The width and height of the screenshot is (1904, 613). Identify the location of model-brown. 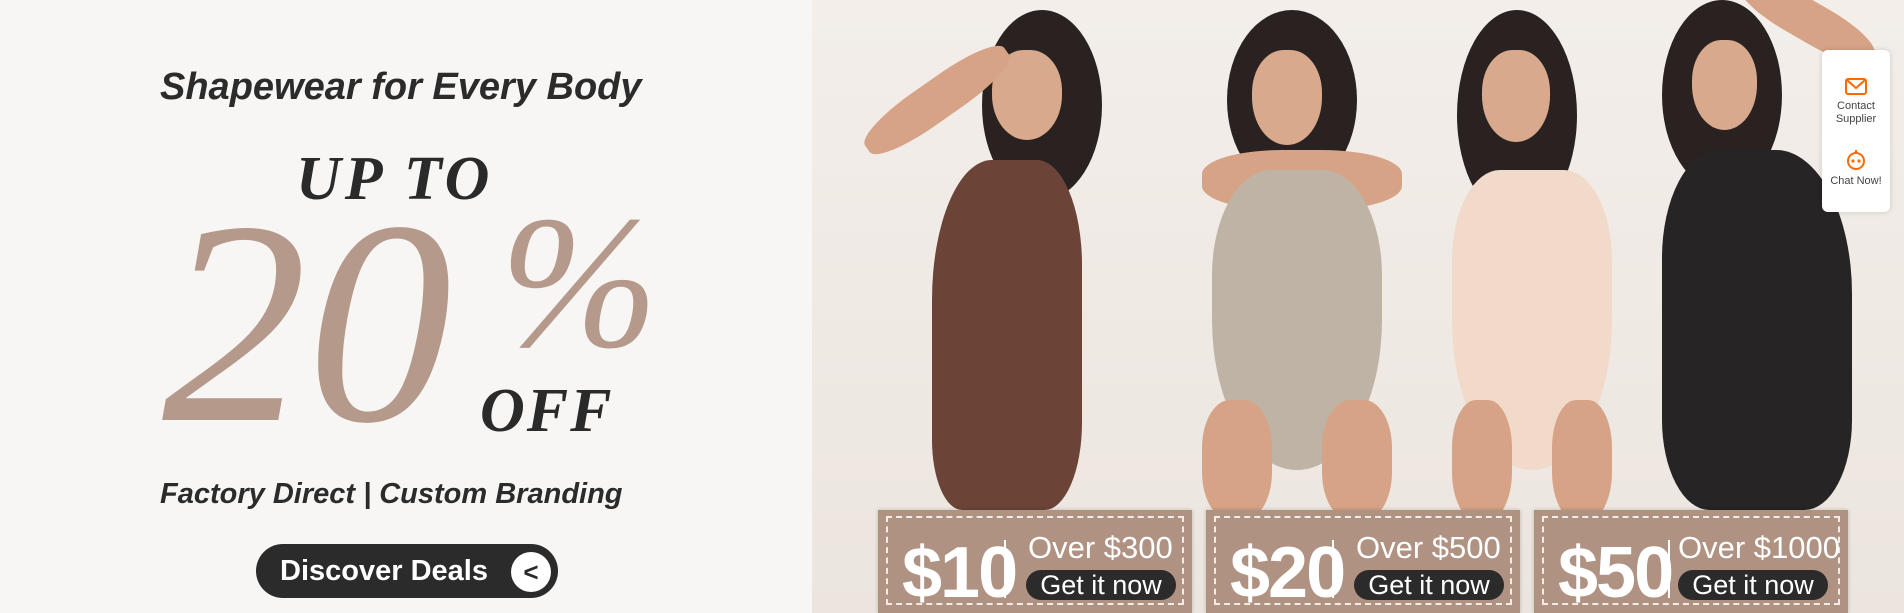
(987, 260).